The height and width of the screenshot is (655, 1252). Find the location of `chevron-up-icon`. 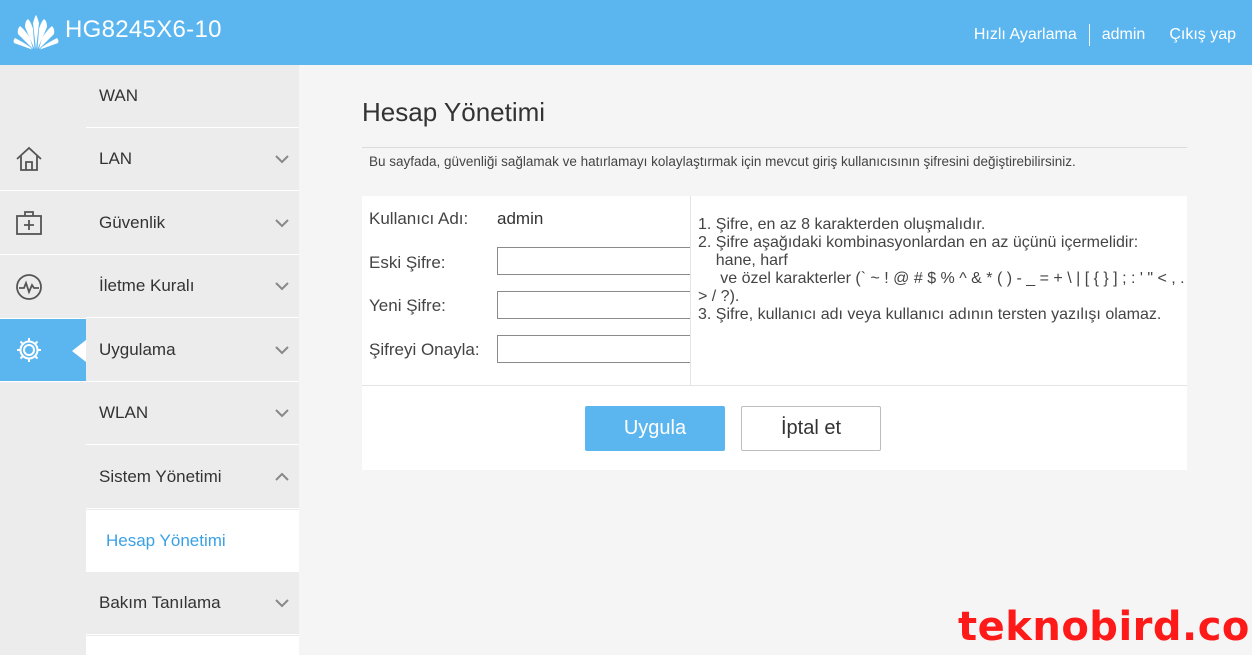

chevron-up-icon is located at coordinates (282, 476).